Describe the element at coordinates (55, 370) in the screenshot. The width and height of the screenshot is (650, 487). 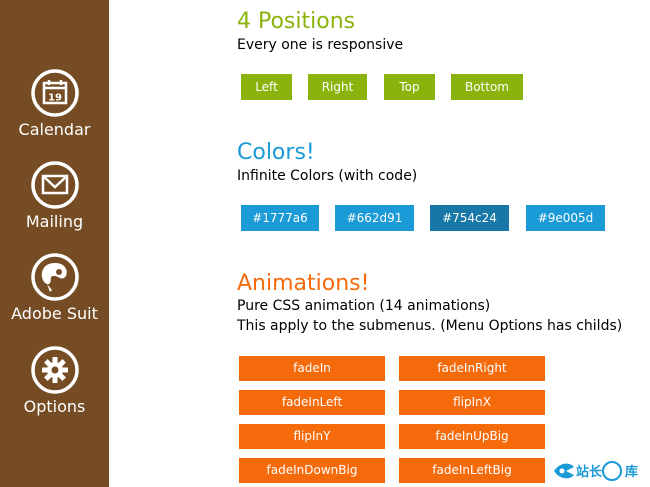
I see `gear-icon` at that location.